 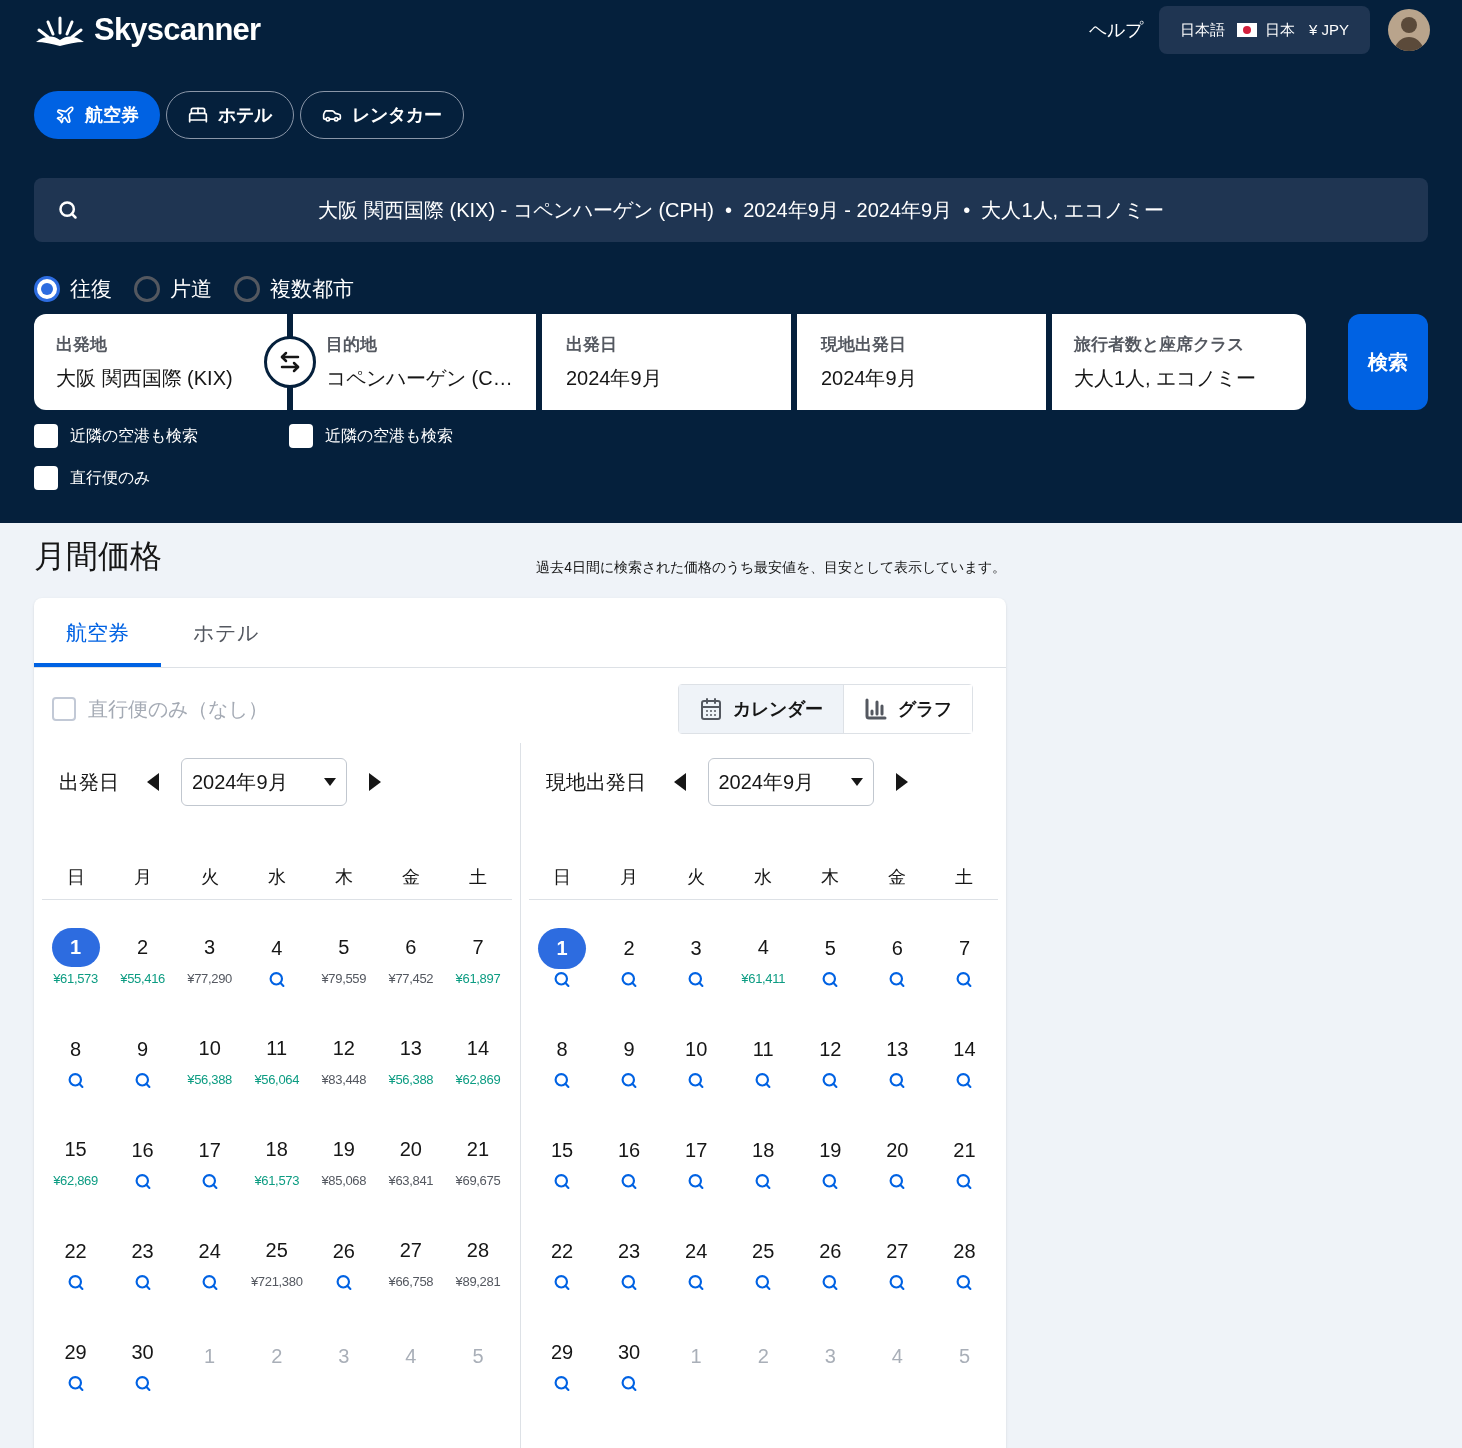 I want to click on weekday-label: 木, so click(x=343, y=877).